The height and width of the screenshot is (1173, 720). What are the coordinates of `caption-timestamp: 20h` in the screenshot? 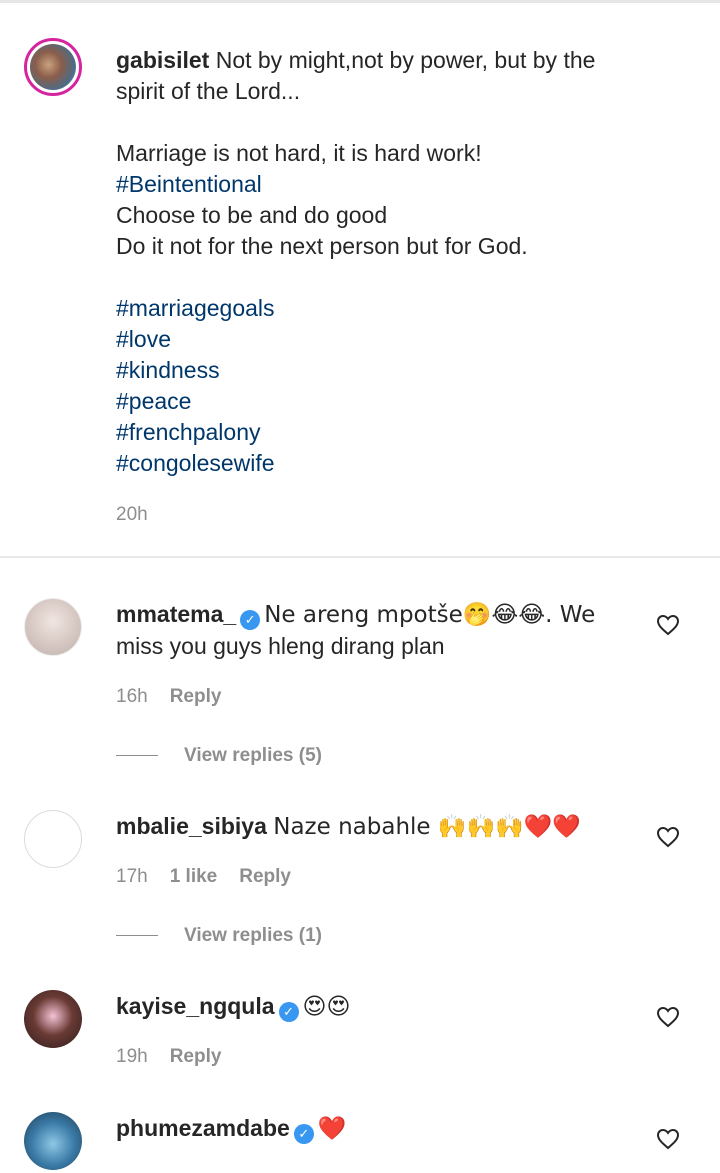 It's located at (132, 514).